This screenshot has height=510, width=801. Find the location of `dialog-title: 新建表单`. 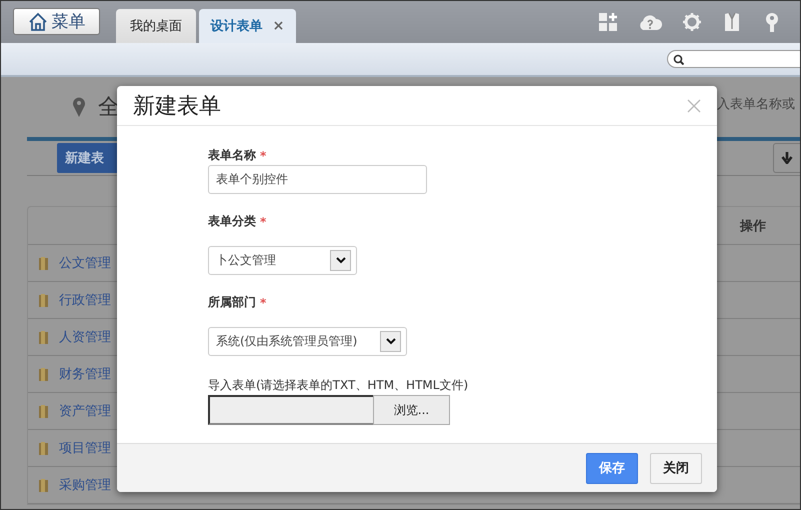

dialog-title: 新建表单 is located at coordinates (177, 106).